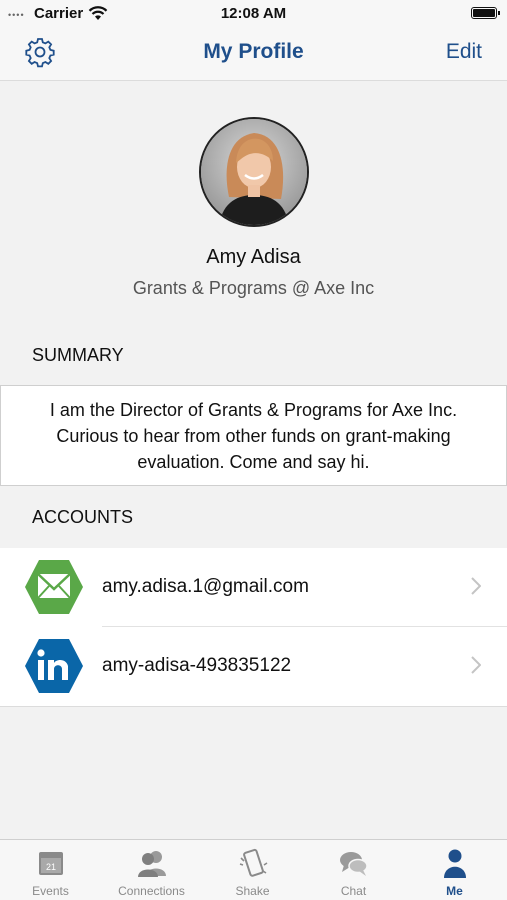 This screenshot has width=507, height=900. I want to click on tab-shake: Shake, so click(252, 870).